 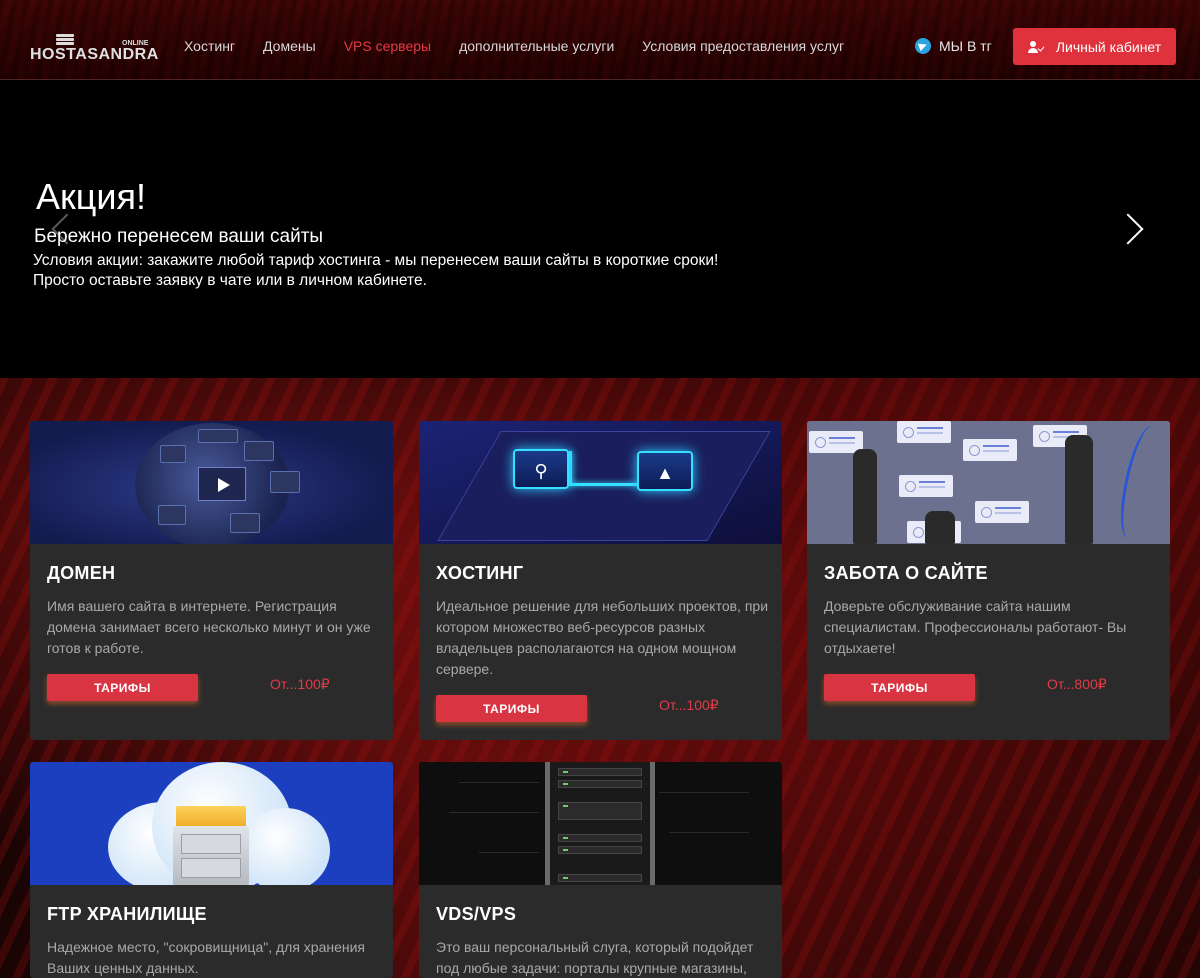 What do you see at coordinates (988, 482) in the screenshot?
I see `site-care-illustration` at bounding box center [988, 482].